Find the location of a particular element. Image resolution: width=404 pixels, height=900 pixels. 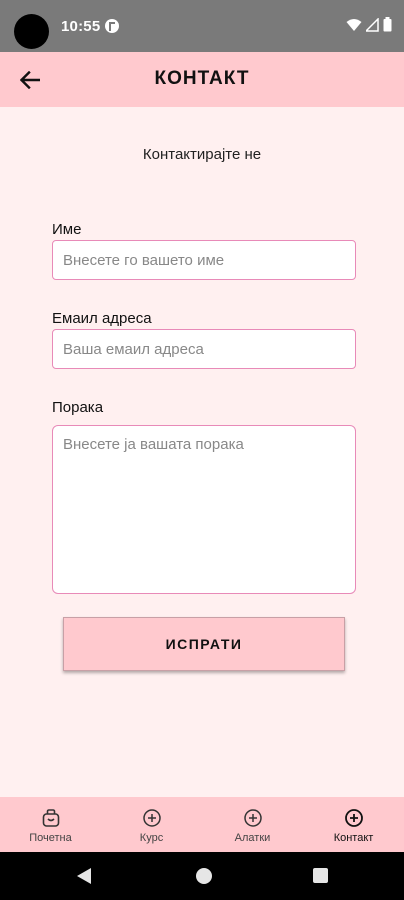

wifi-icon is located at coordinates (354, 24).